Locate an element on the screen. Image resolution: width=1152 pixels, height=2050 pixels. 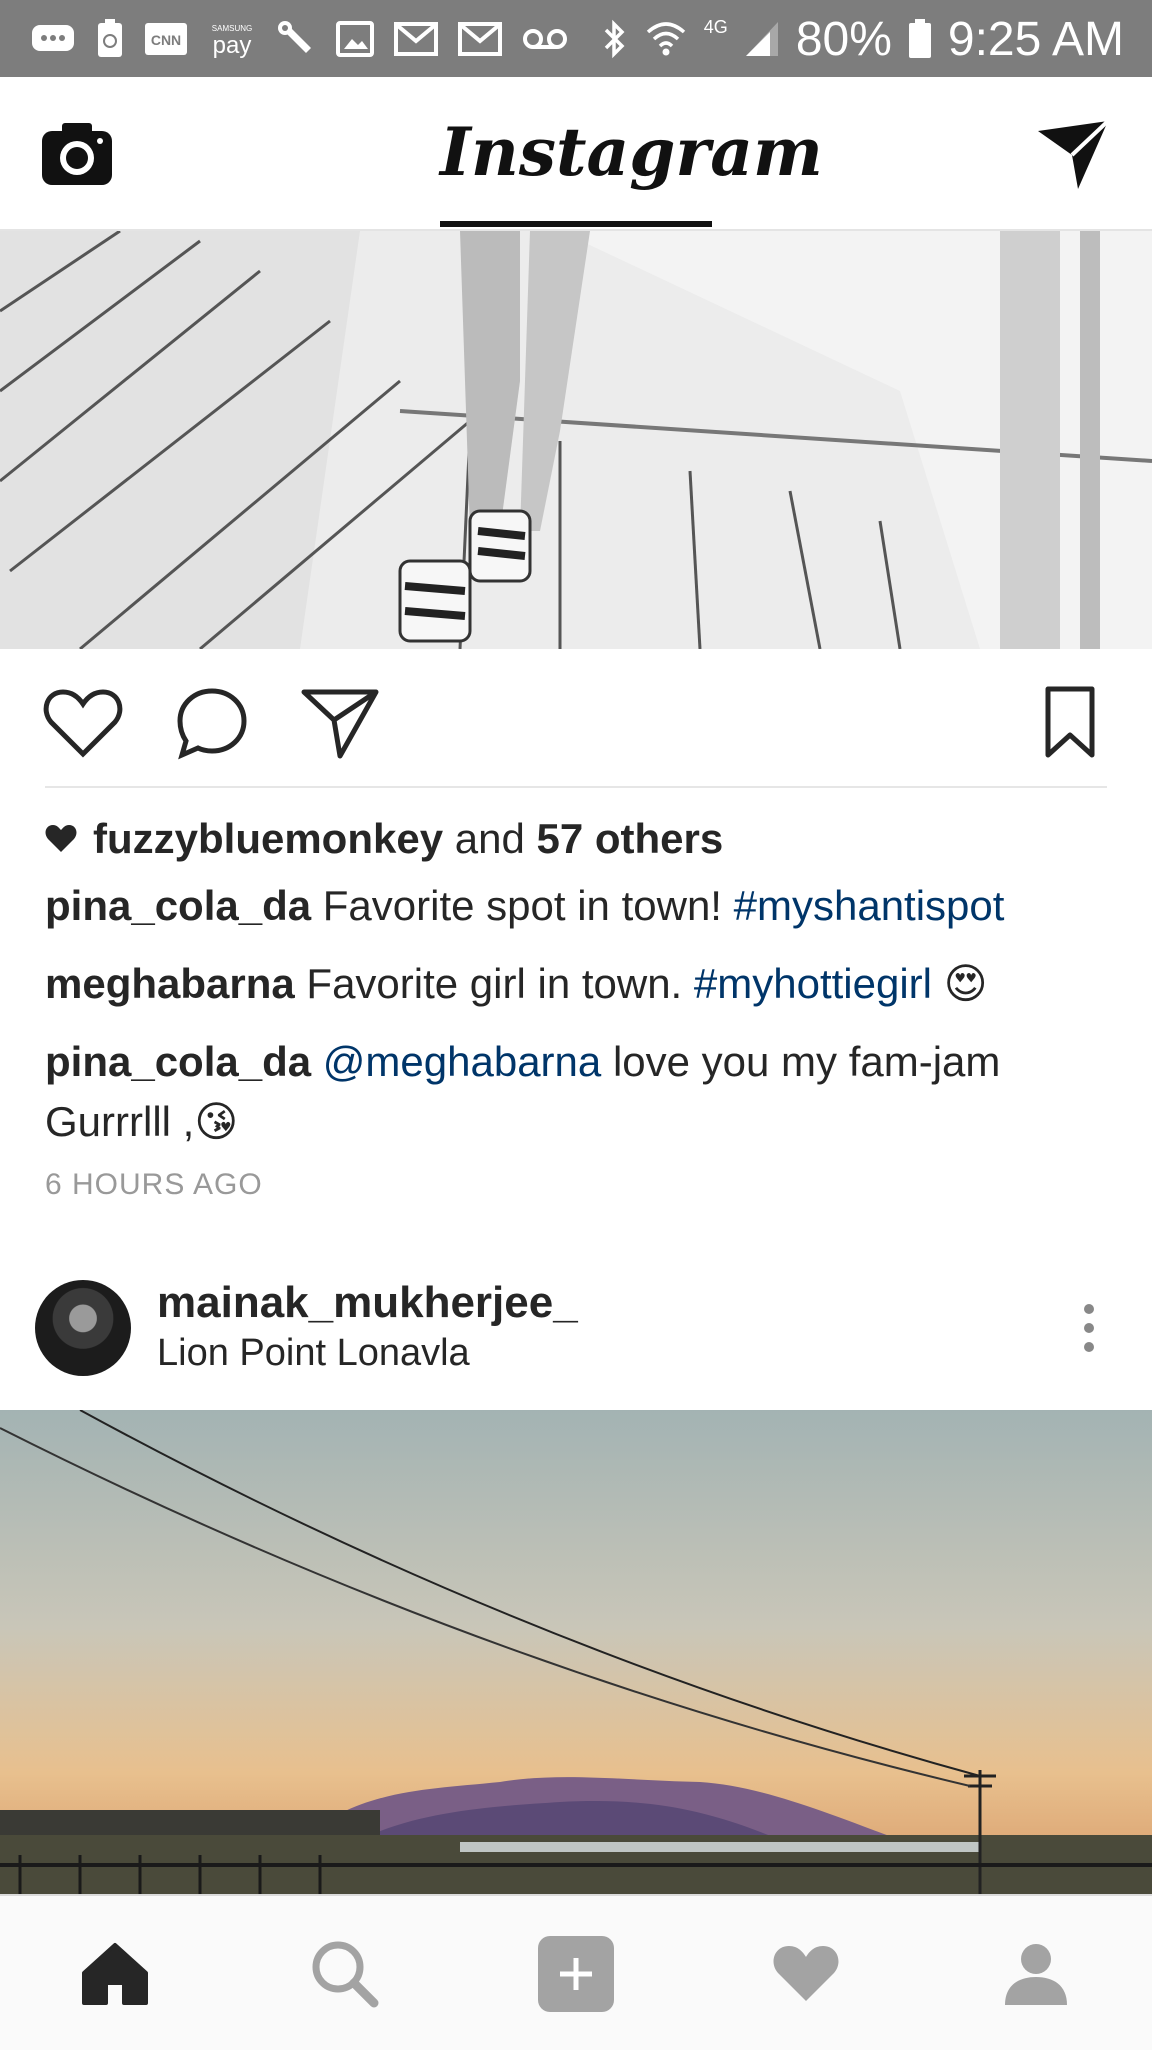
profile-icon is located at coordinates (1036, 1974).